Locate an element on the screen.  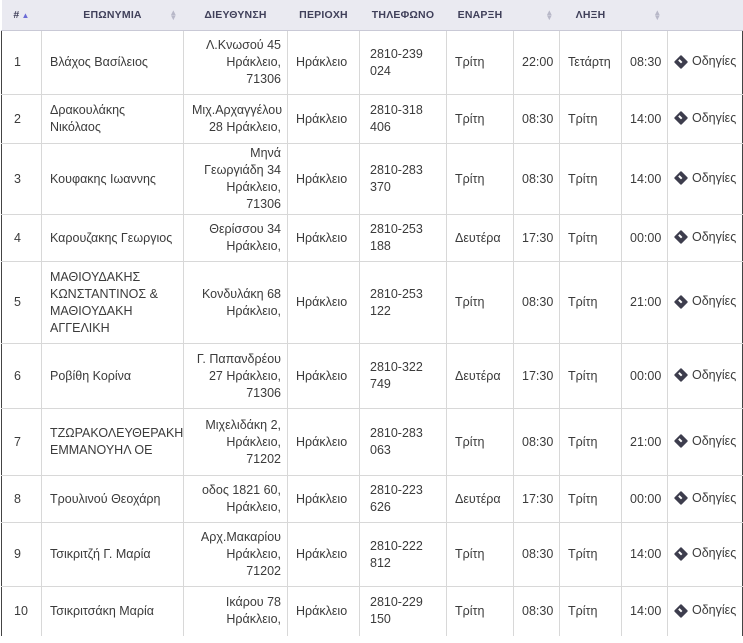
cell-name: Κουφακης Ιωαννης is located at coordinates (112, 179).